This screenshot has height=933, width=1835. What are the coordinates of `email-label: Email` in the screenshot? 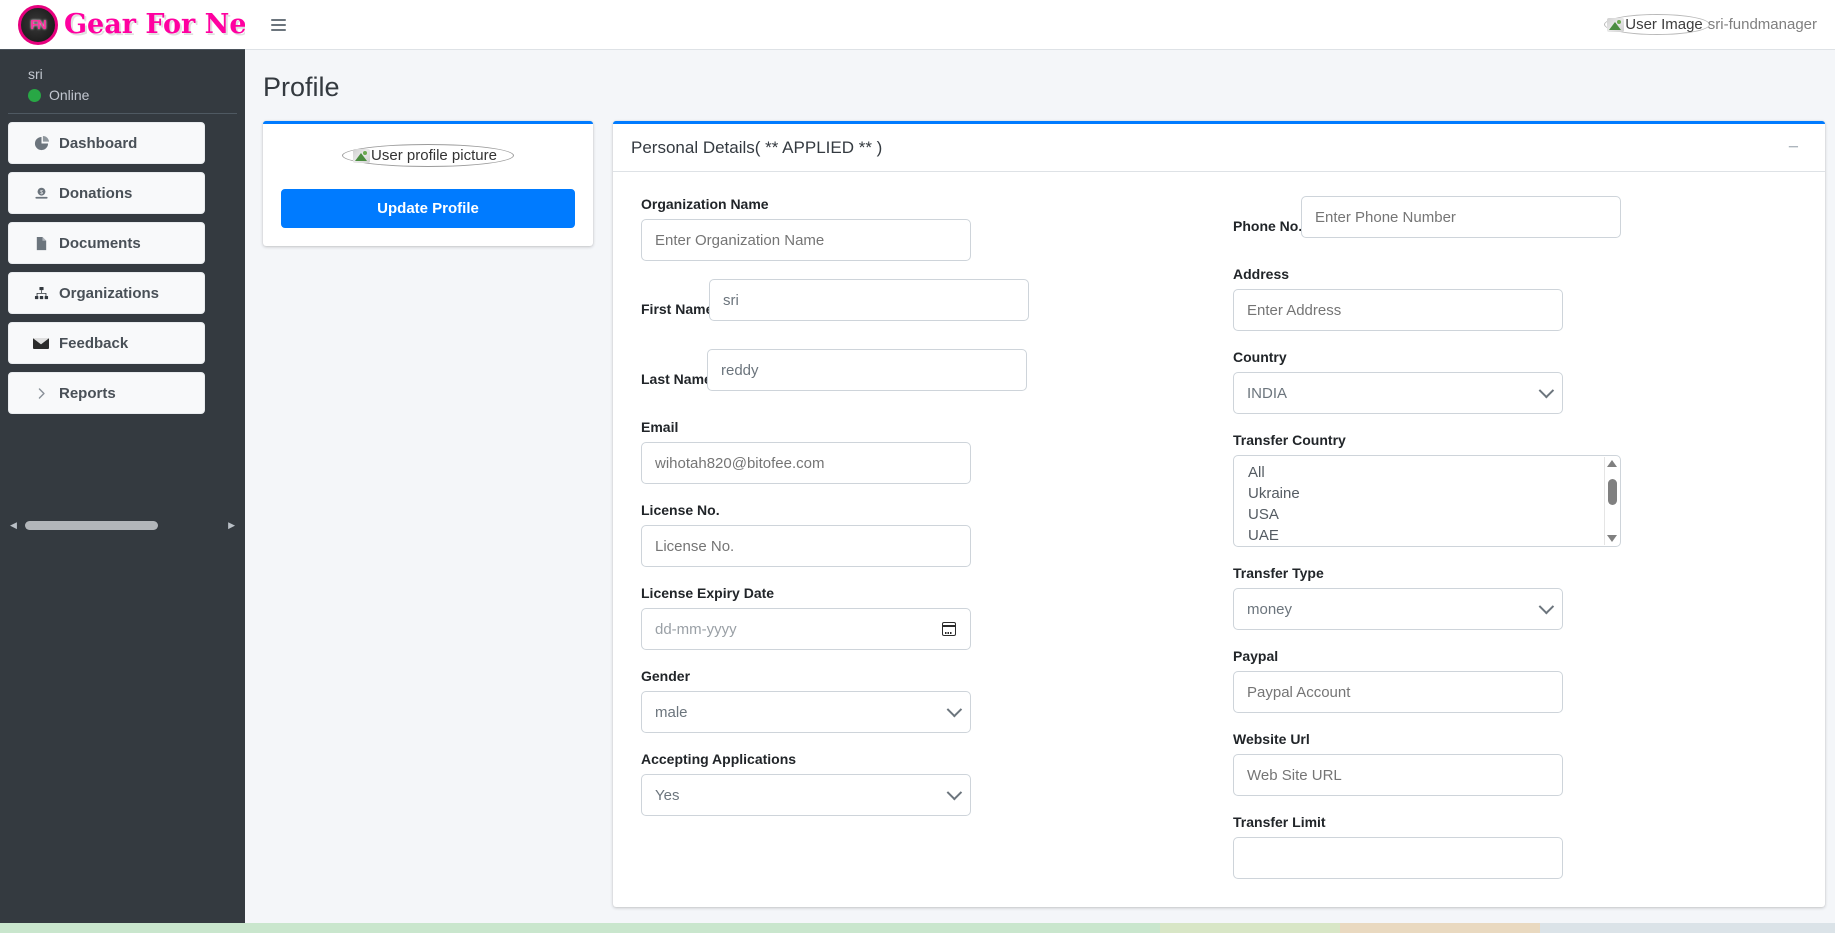 It's located at (660, 427).